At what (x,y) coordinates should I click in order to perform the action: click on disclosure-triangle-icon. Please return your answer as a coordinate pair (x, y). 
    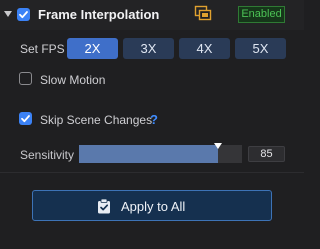
    Looking at the image, I should click on (8, 14).